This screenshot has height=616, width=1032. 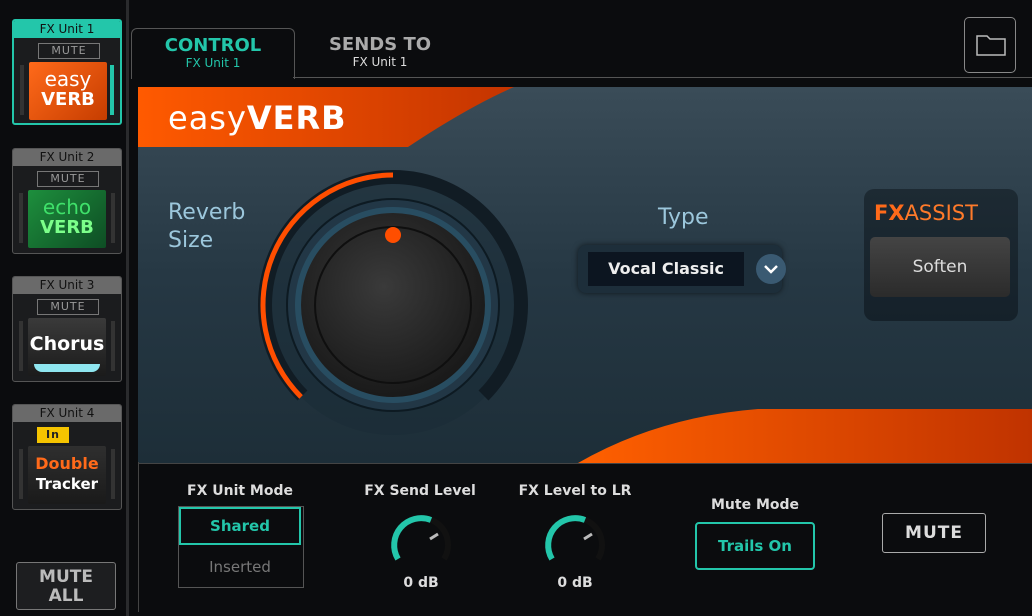 I want to click on thumbnail-text-top: Chorus, so click(x=67, y=344).